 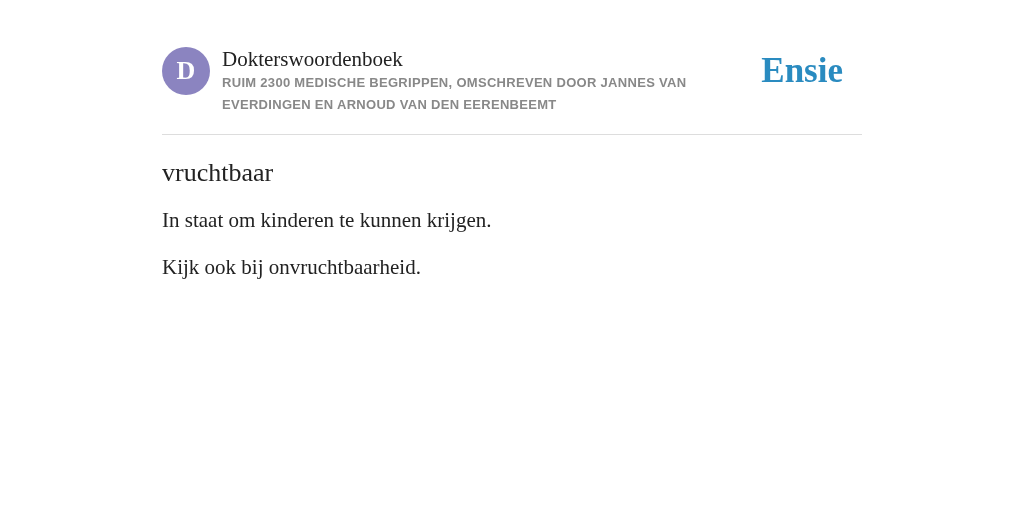 What do you see at coordinates (455, 94) in the screenshot?
I see `site-subtitle: RUIM 2300 MEDISCHE BEGRIPPEN, OMSCHREVEN DOOR JANNES VAN EVERDINGEN EN ARNOUD VAN DEN EERENBEEMT` at bounding box center [455, 94].